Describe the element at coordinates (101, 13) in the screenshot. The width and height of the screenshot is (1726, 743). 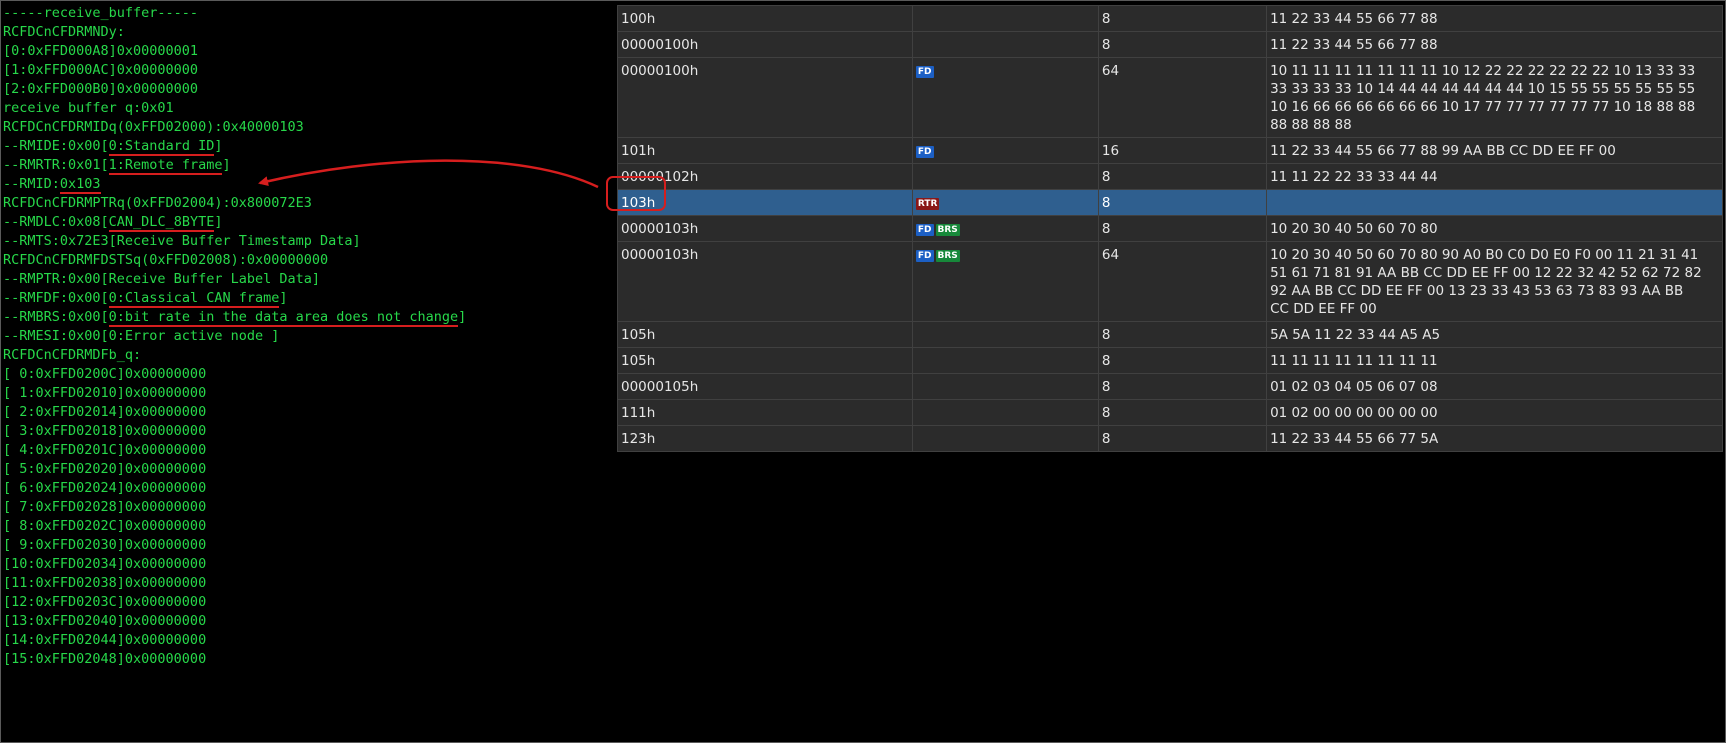
I see `terminal-text: -----receive_buffer-----` at that location.